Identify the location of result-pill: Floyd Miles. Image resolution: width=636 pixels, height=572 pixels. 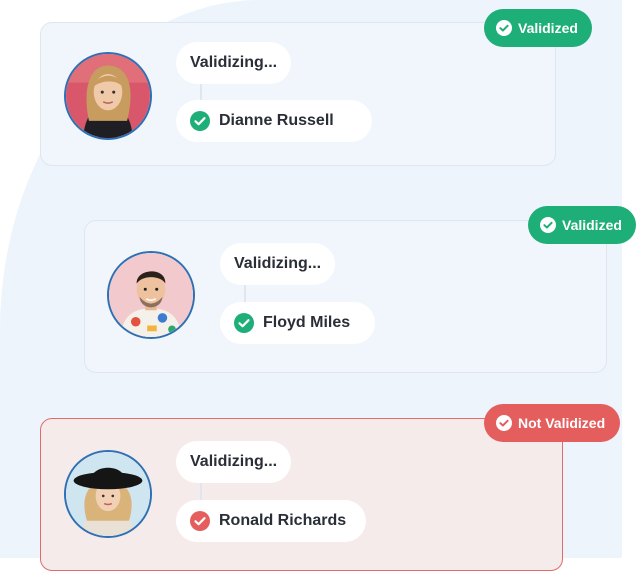
(297, 323).